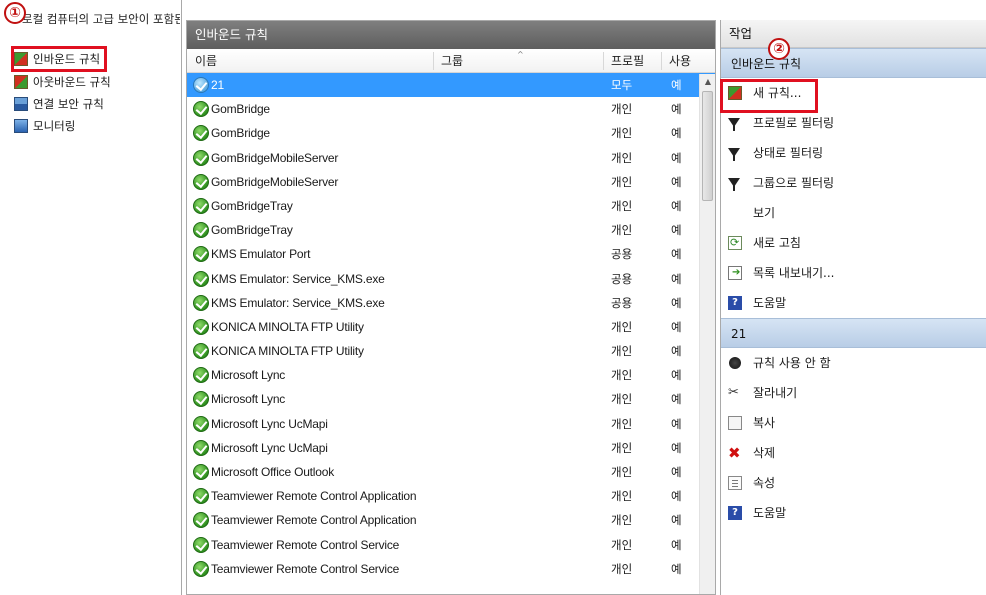  Describe the element at coordinates (15, 13) in the screenshot. I see `annotation-badge-1: ①` at that location.